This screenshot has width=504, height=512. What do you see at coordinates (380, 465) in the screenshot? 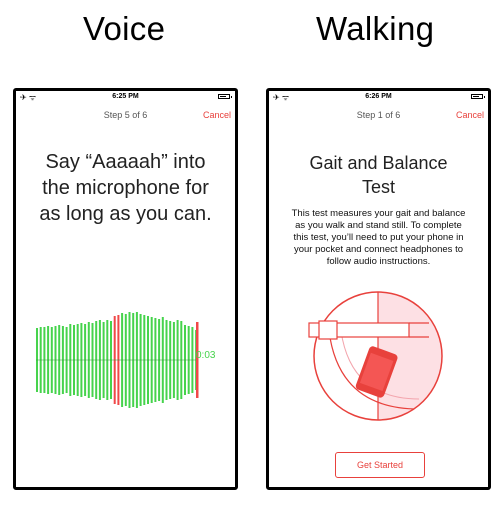
I see `get-started-button: Get Started` at bounding box center [380, 465].